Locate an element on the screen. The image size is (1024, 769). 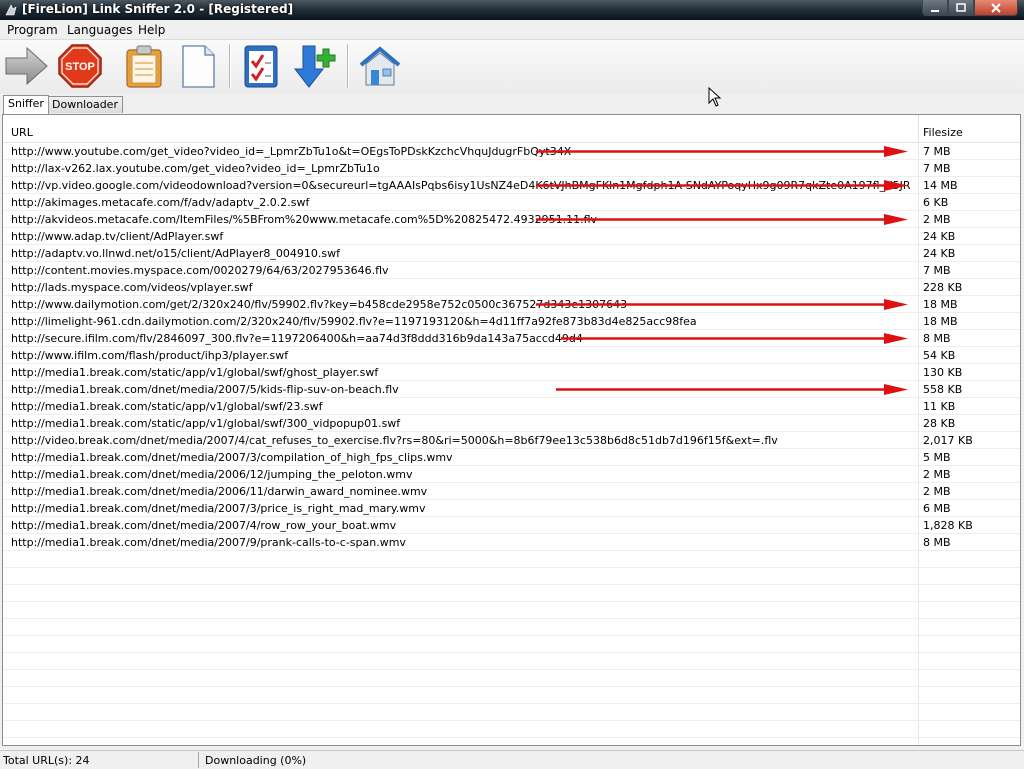
total-urls-label: Total URL(s): 24 is located at coordinates (46, 760).